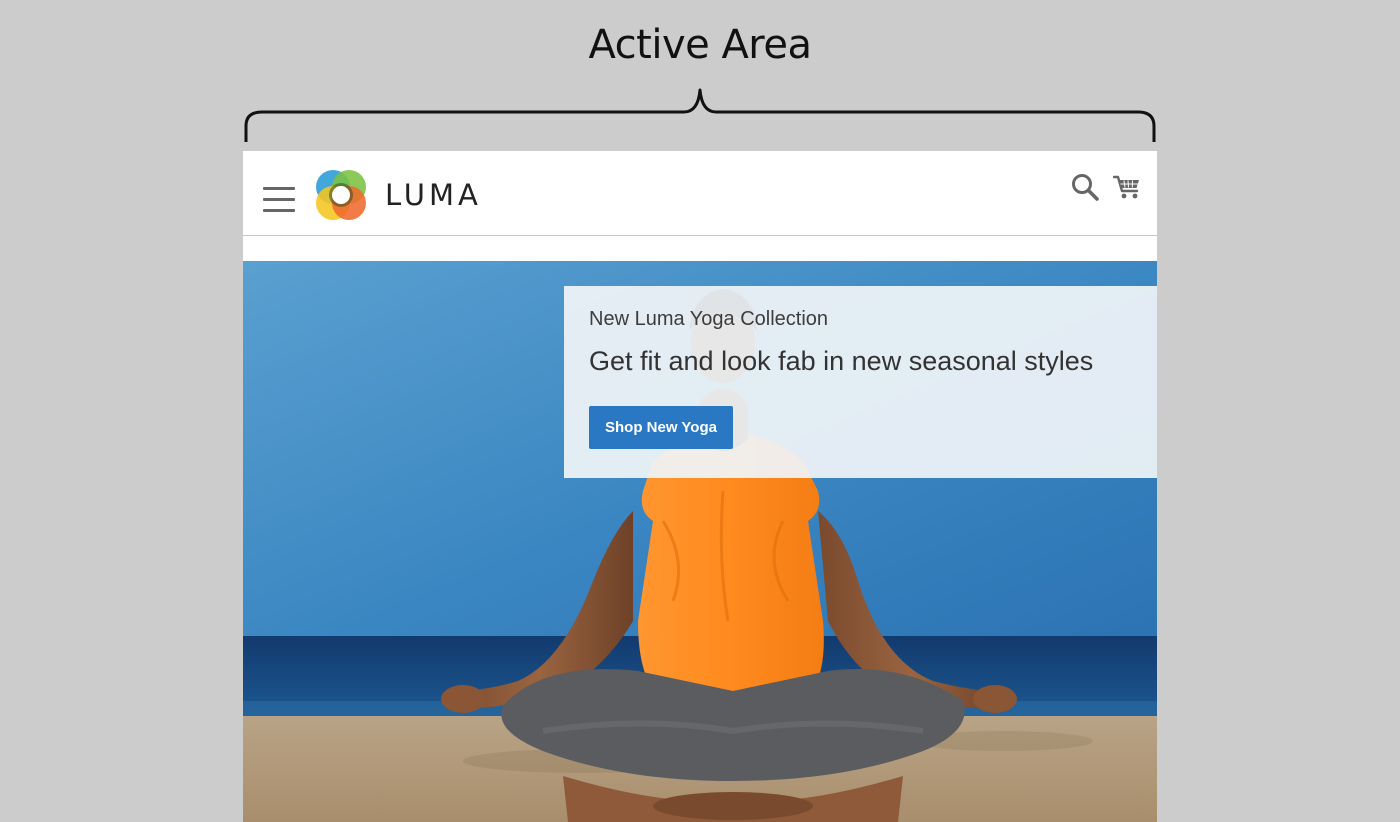 This screenshot has height=822, width=1400. Describe the element at coordinates (700, 115) in the screenshot. I see `active-area-brace` at that location.